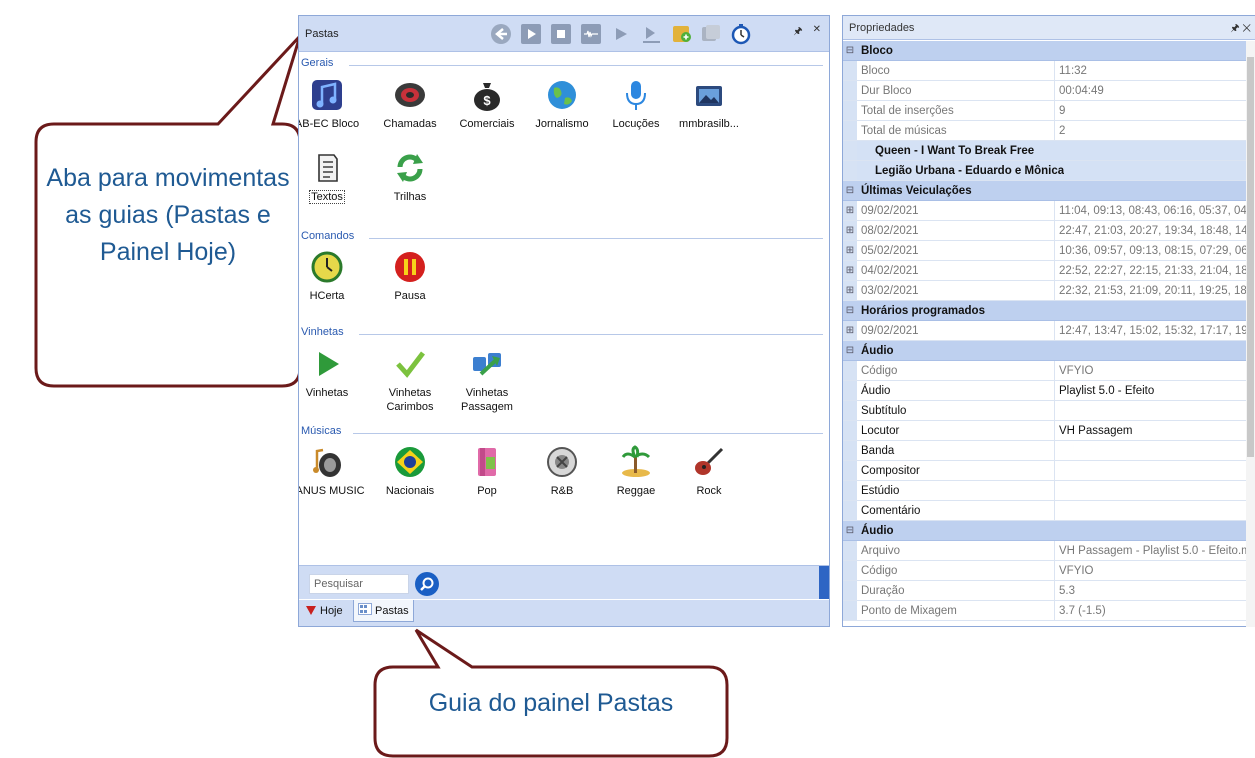  I want to click on folder-rock: Rock, so click(709, 471).